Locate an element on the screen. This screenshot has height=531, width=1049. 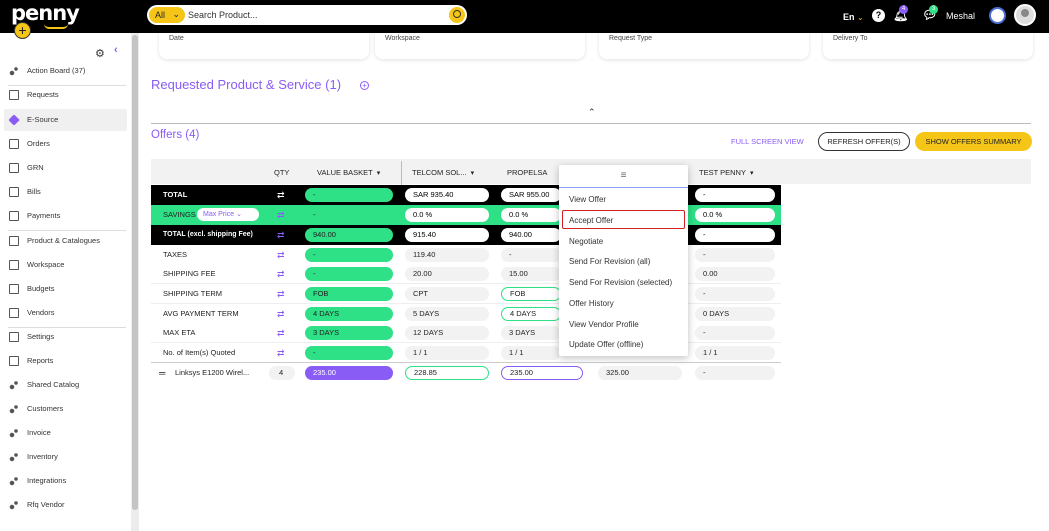
product-price-propelsa: 235.00 is located at coordinates (542, 373).